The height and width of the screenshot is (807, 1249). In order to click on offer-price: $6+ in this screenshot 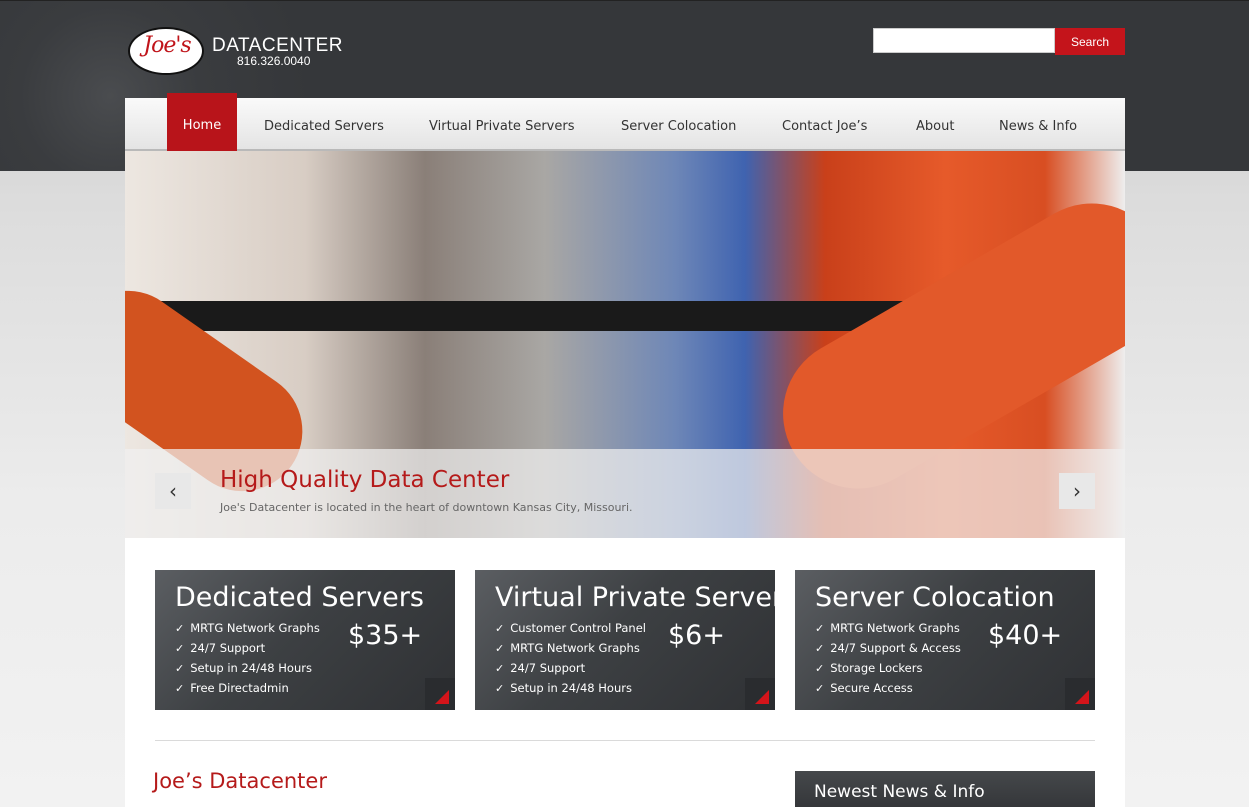, I will do `click(696, 635)`.